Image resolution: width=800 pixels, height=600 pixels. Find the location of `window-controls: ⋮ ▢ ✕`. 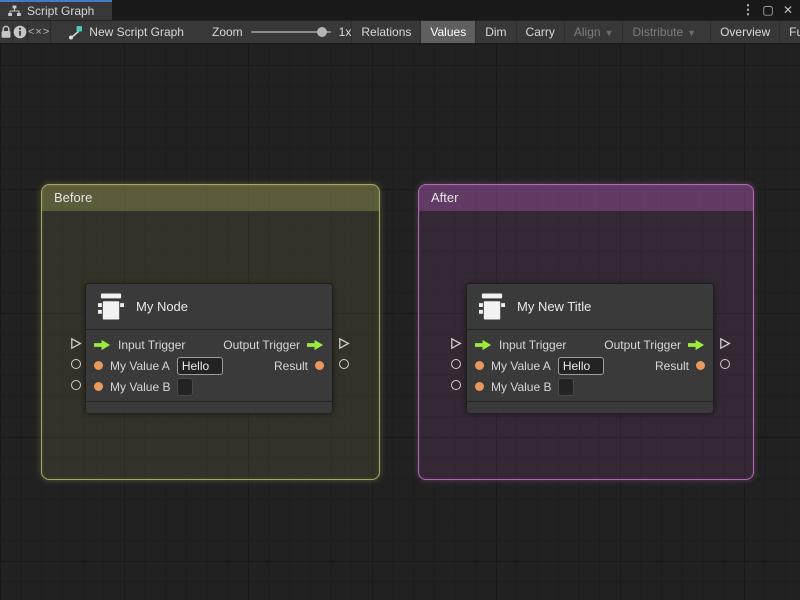

window-controls: ⋮ ▢ ✕ is located at coordinates (770, 10).